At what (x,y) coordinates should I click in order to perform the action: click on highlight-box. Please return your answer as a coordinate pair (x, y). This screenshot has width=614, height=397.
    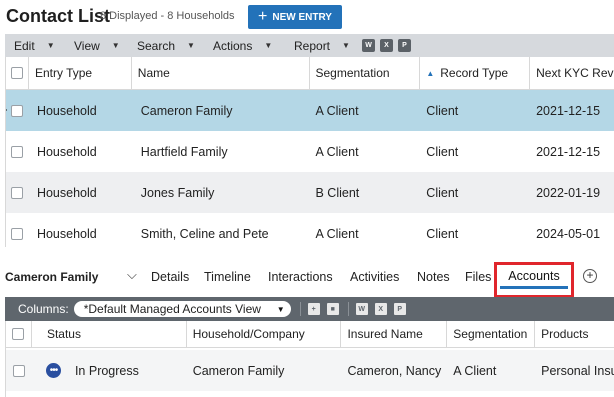
    Looking at the image, I should click on (534, 280).